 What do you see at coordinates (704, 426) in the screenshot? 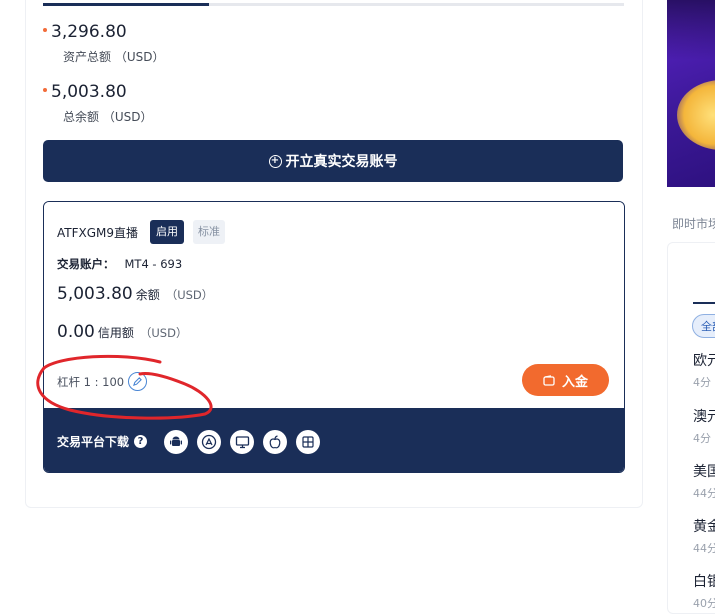
I see `market-item: 澳元 4分` at bounding box center [704, 426].